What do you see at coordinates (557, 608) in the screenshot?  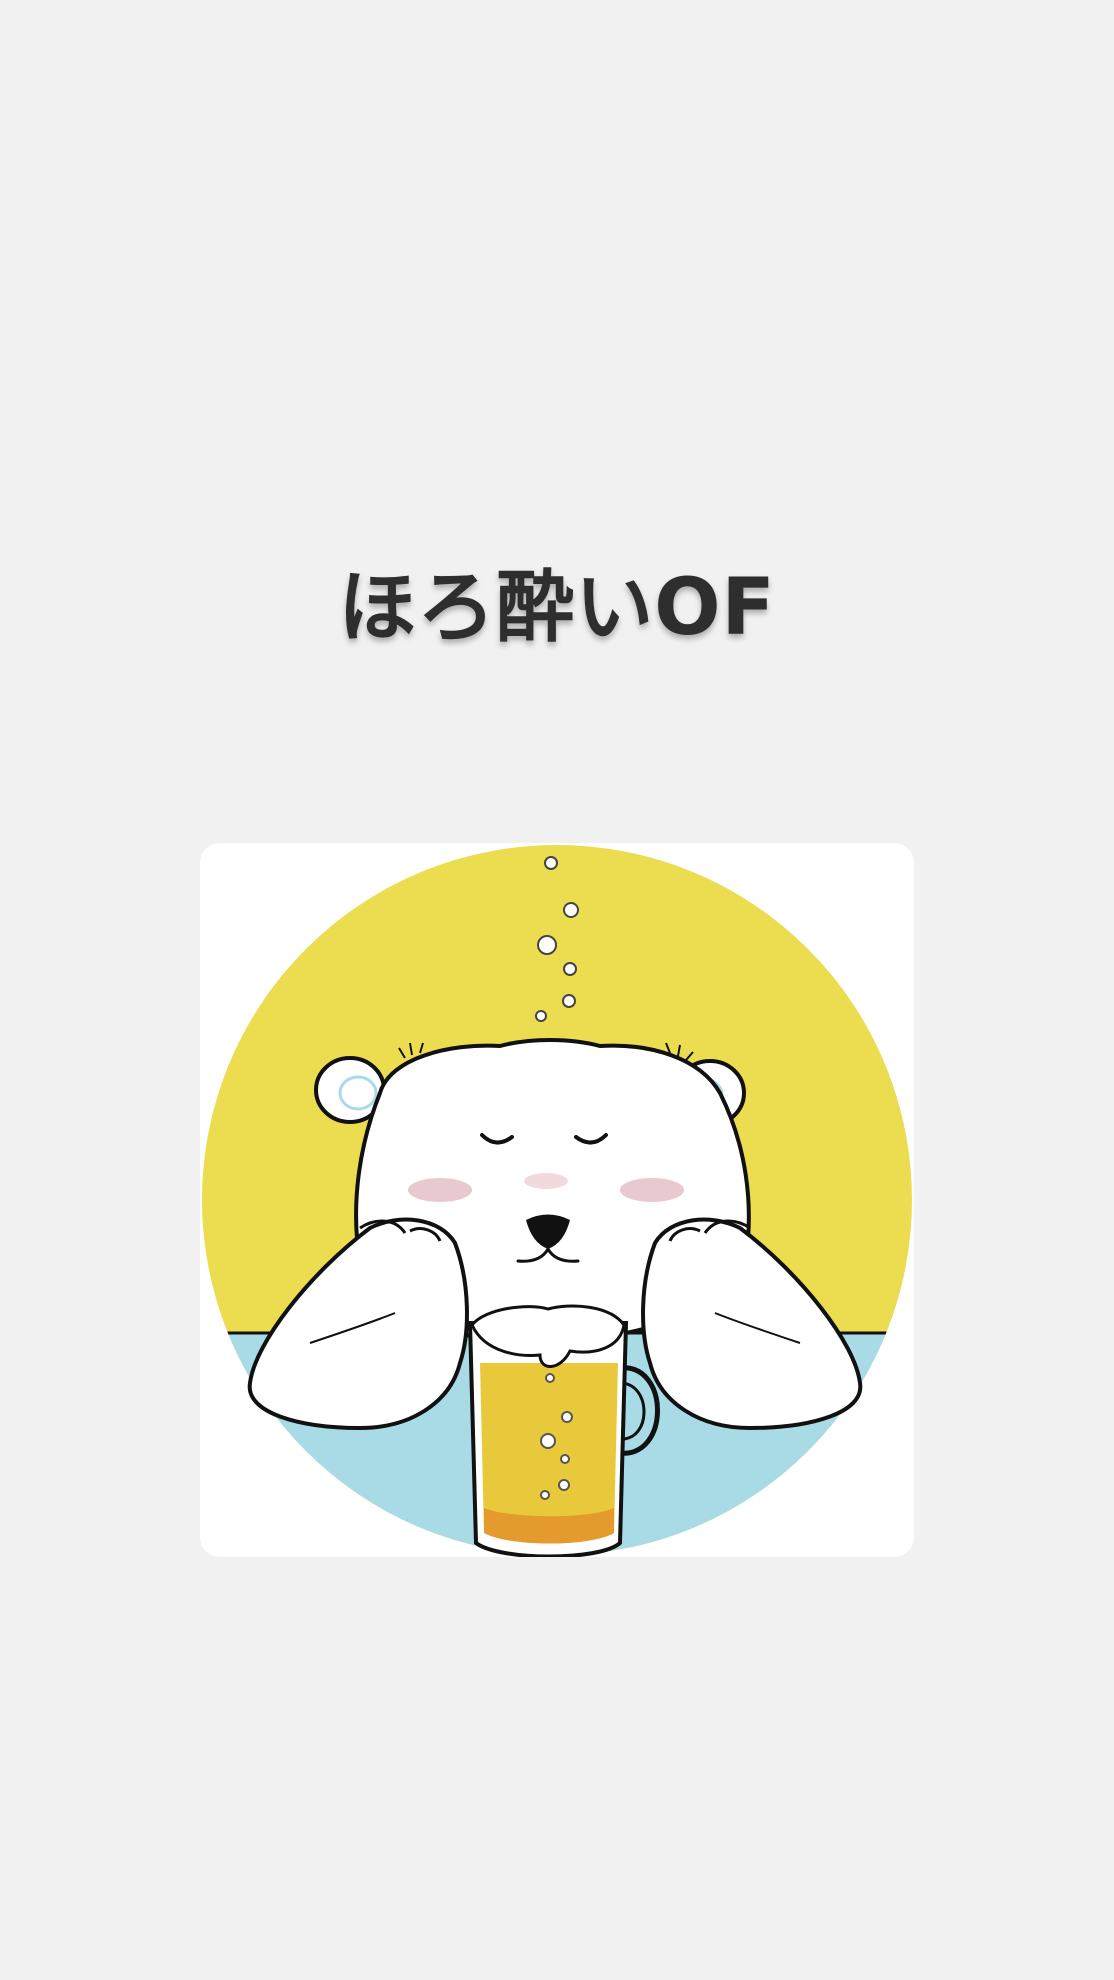 I see `profile-name: ほろ酔いOF` at bounding box center [557, 608].